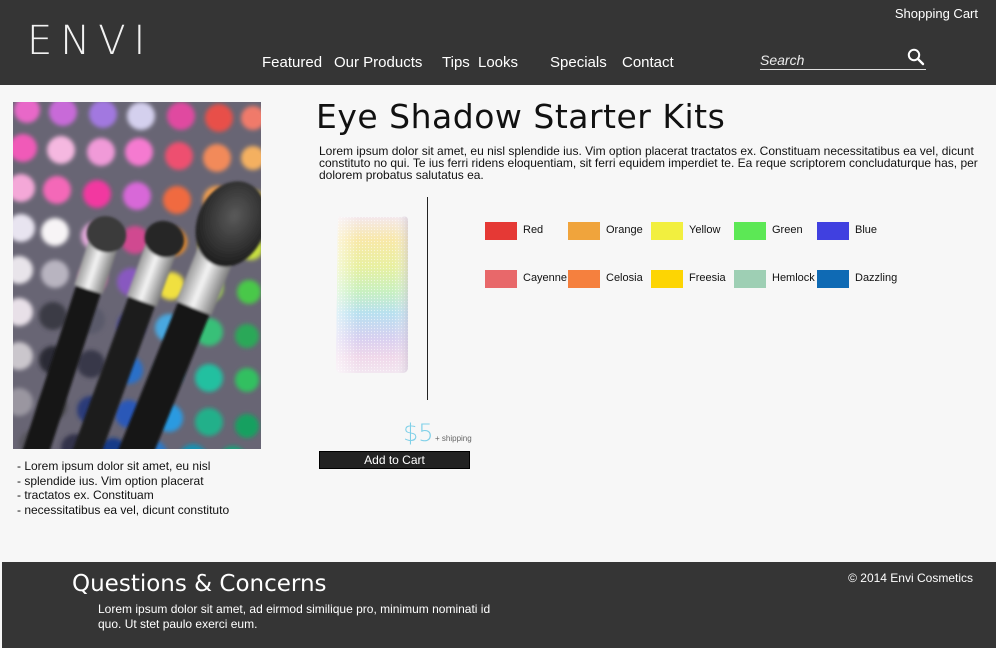 The width and height of the screenshot is (996, 648). I want to click on hero-makeup-brushes-image, so click(137, 275).